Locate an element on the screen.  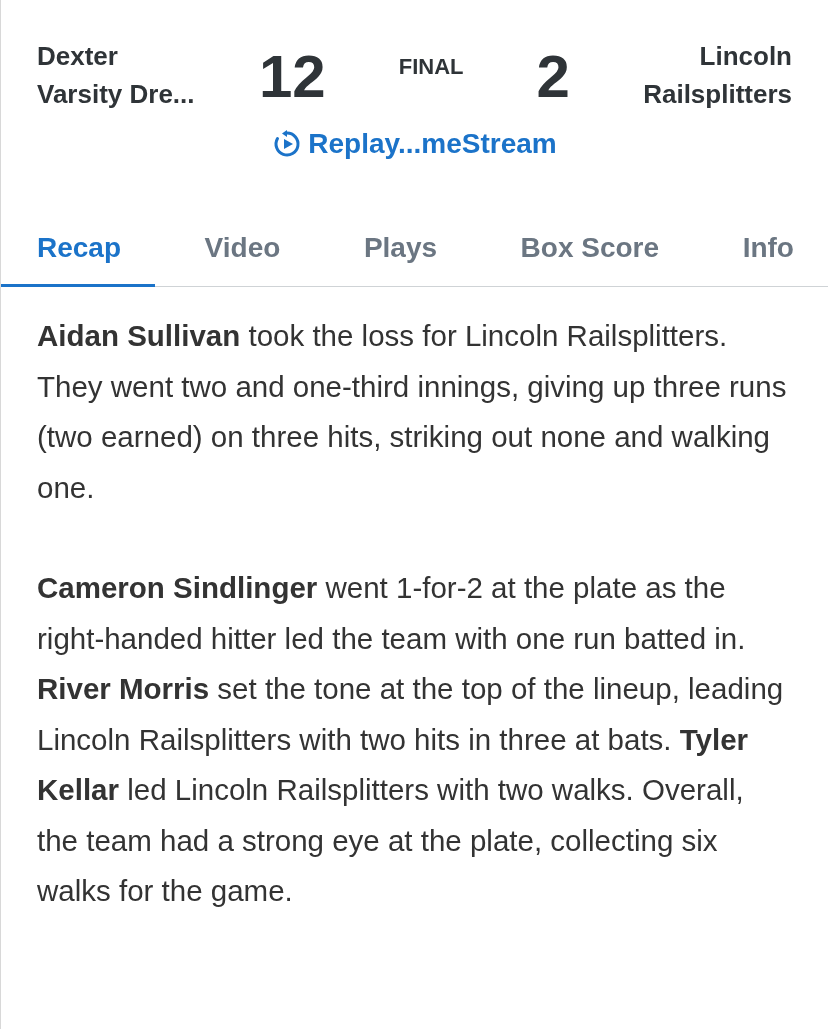
tab: Plays is located at coordinates (400, 255).